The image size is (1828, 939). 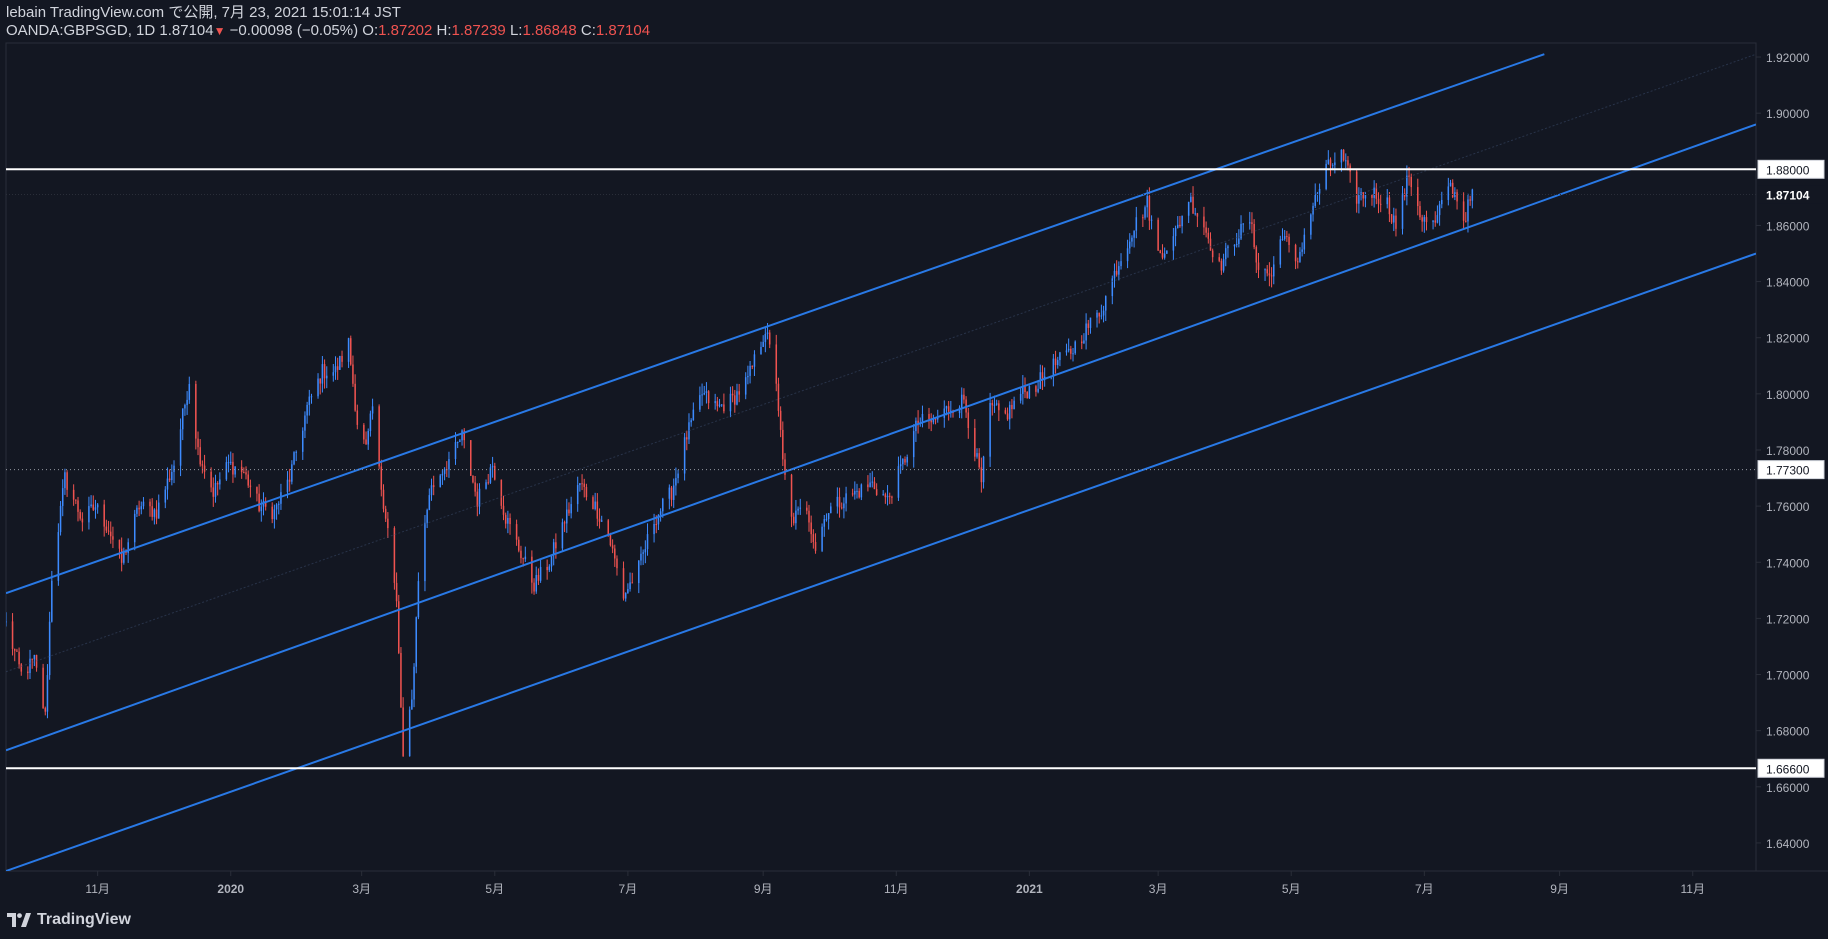 What do you see at coordinates (69, 920) in the screenshot?
I see `tradingview-logo: TradingView` at bounding box center [69, 920].